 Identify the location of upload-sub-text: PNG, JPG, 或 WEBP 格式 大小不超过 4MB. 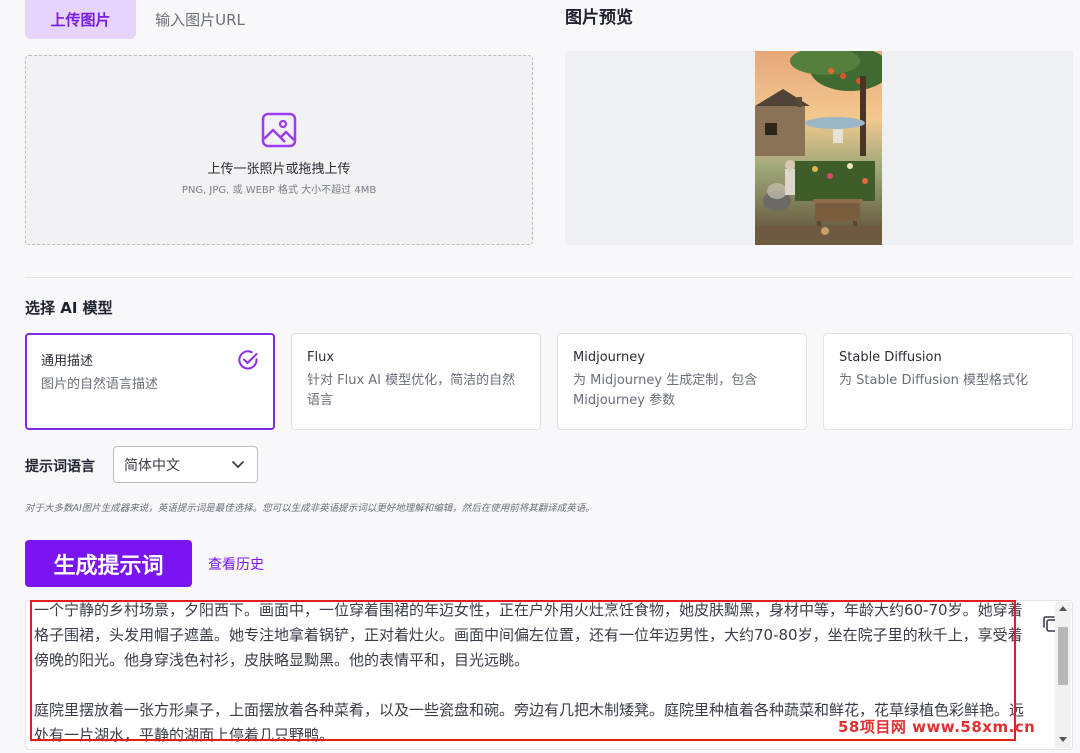
(279, 190).